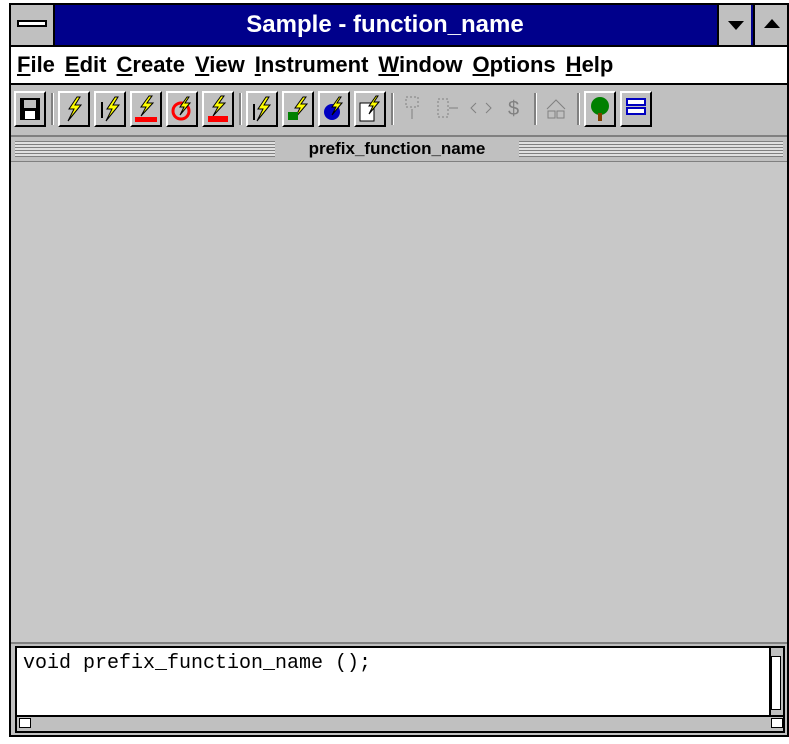  I want to click on disabled-node-icon, so click(412, 107).